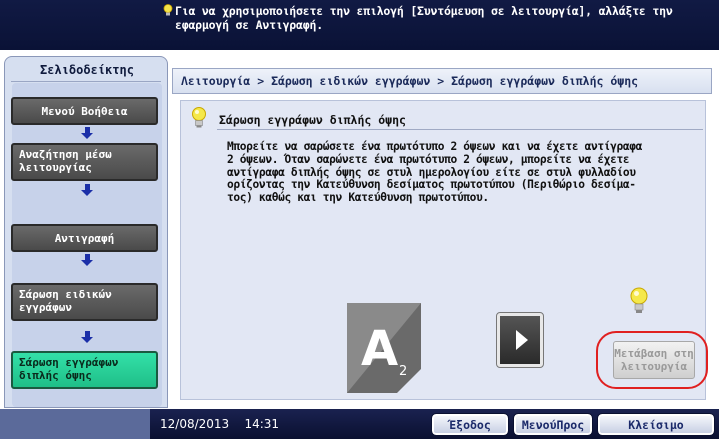 Image resolution: width=719 pixels, height=439 pixels. I want to click on bookmark-copy: Αντιγραφή, so click(84, 238).